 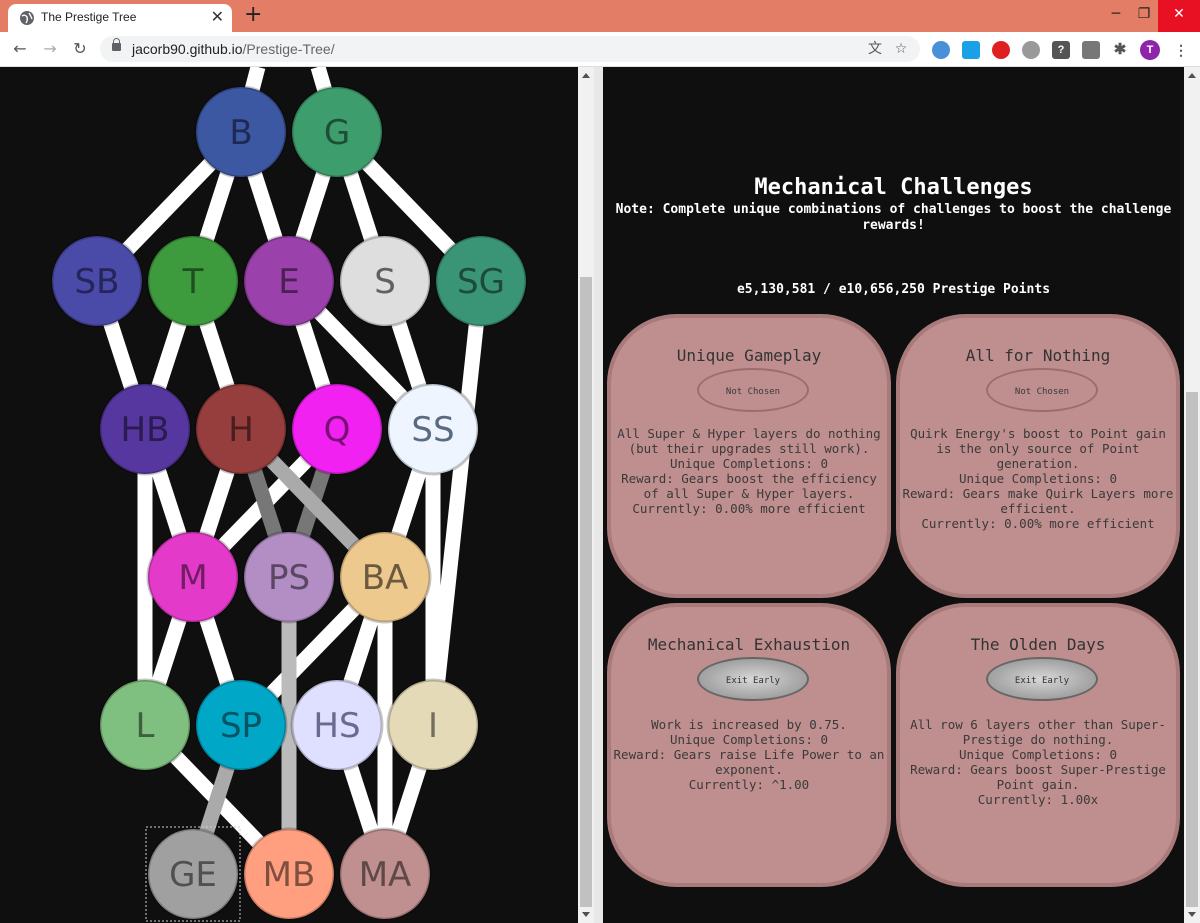 I want to click on tree-node-label: E, so click(x=288, y=282).